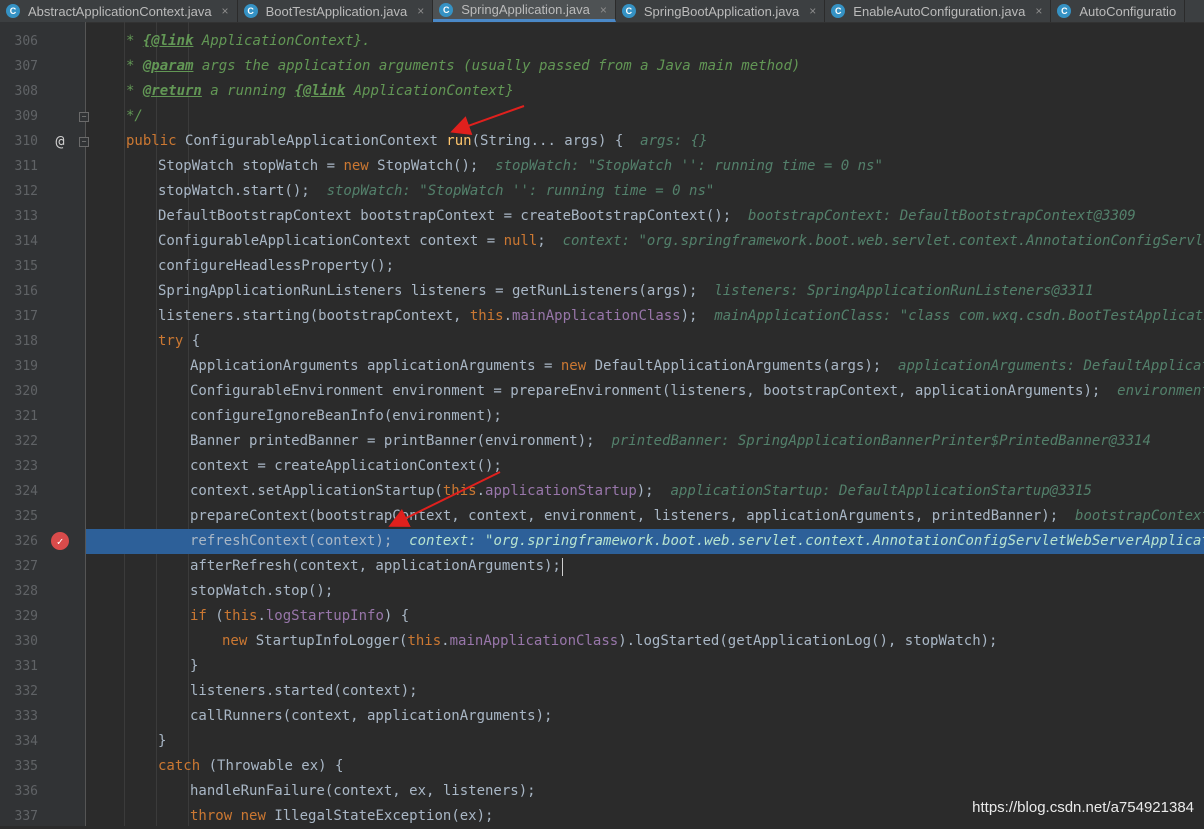  Describe the element at coordinates (645, 466) in the screenshot. I see `code-line: context = createApplicationContext();` at that location.